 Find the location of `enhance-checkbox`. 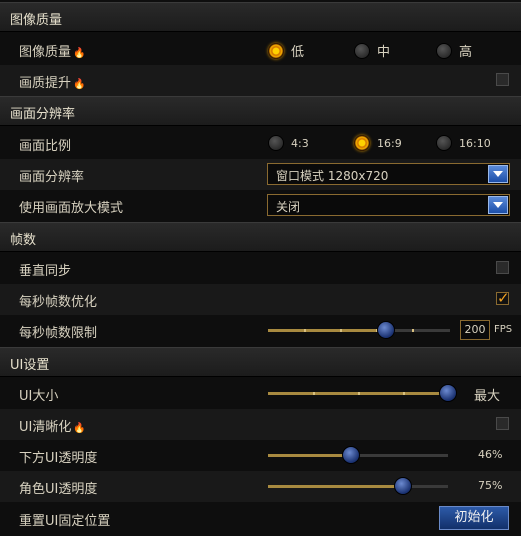

enhance-checkbox is located at coordinates (502, 79).